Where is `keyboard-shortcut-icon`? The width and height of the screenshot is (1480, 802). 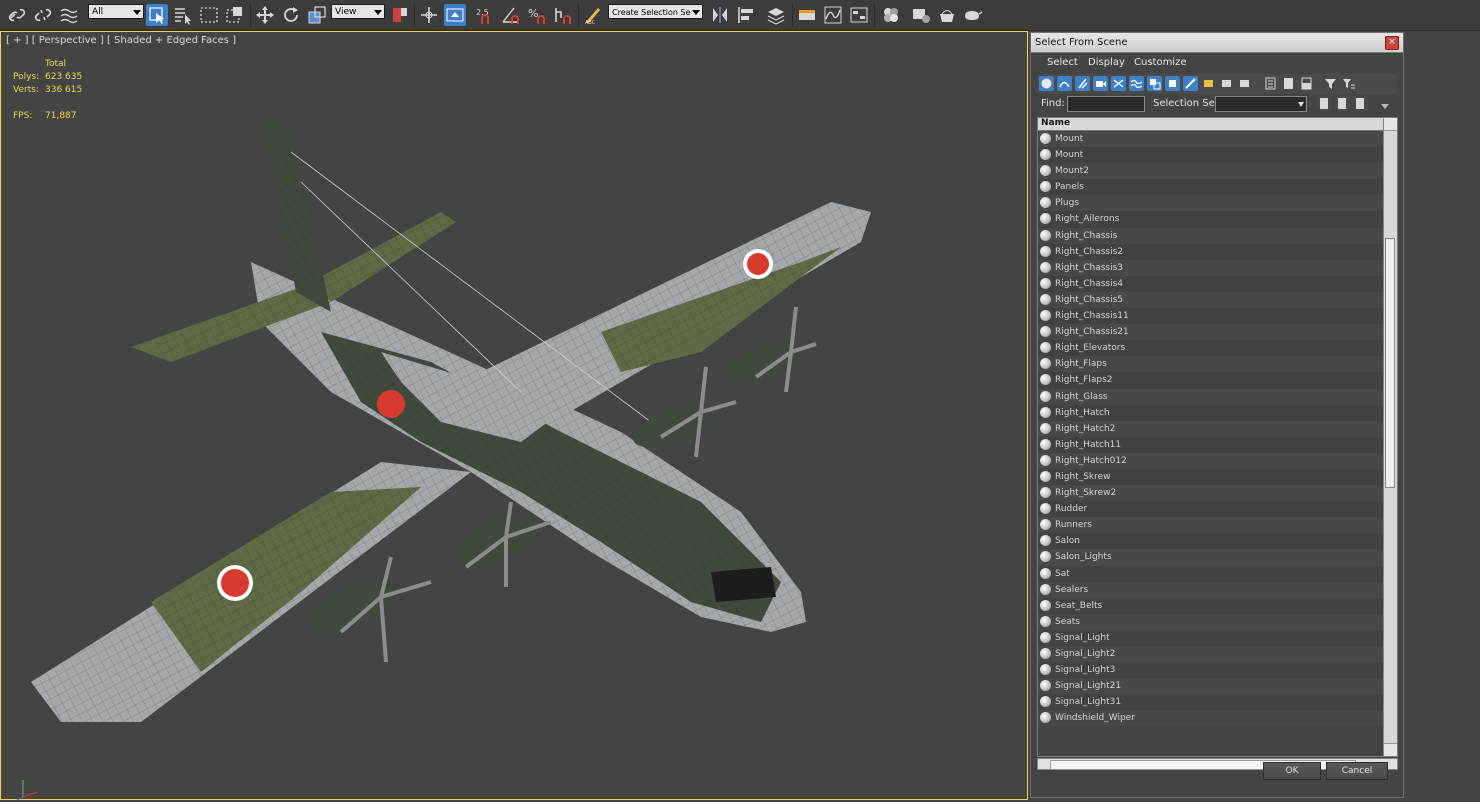 keyboard-shortcut-icon is located at coordinates (455, 15).